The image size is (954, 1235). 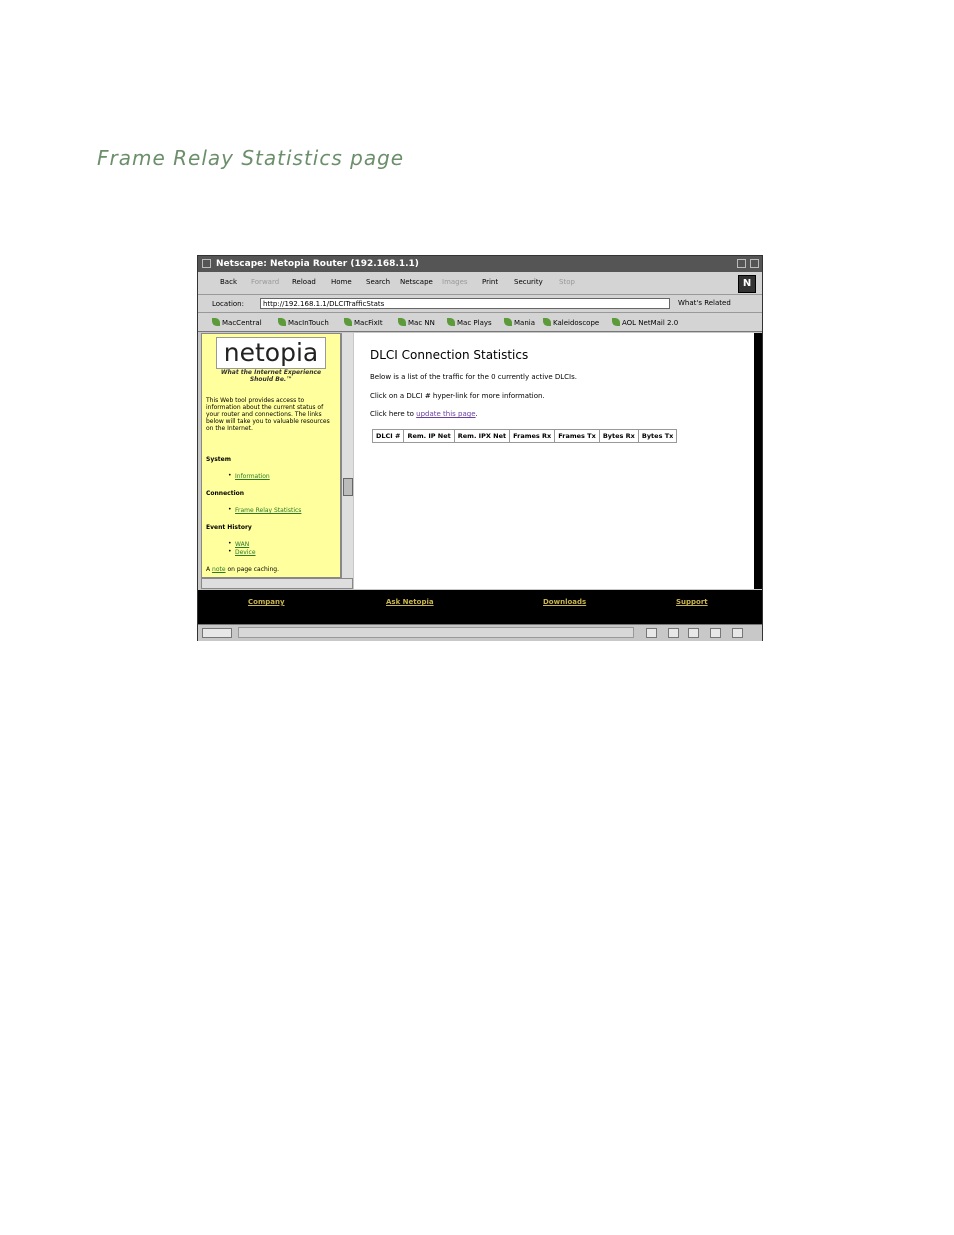 I want to click on netscape-logo-icon: N, so click(x=747, y=284).